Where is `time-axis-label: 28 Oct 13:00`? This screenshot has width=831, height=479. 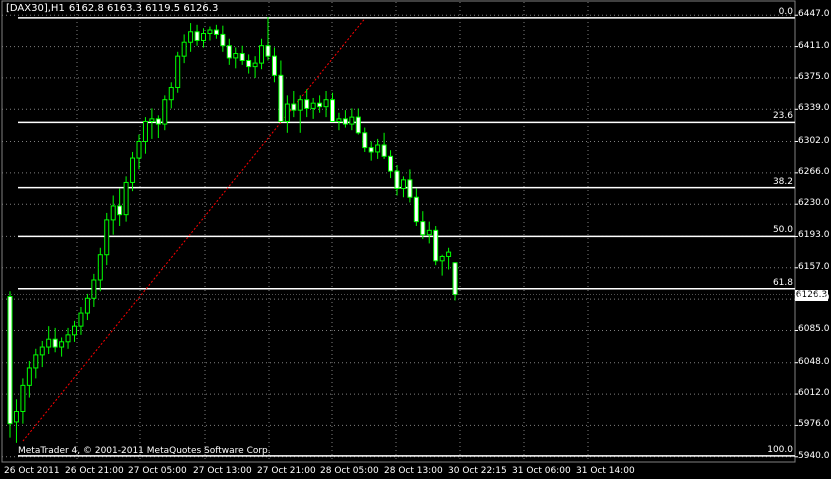 time-axis-label: 28 Oct 13:00 is located at coordinates (413, 471).